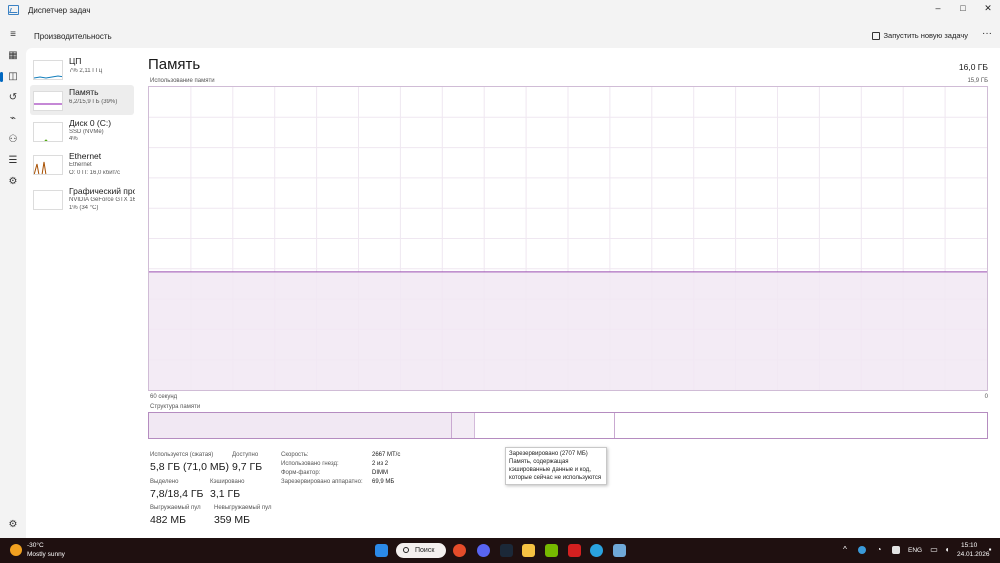  What do you see at coordinates (551, 550) in the screenshot?
I see `nvidia-icon` at bounding box center [551, 550].